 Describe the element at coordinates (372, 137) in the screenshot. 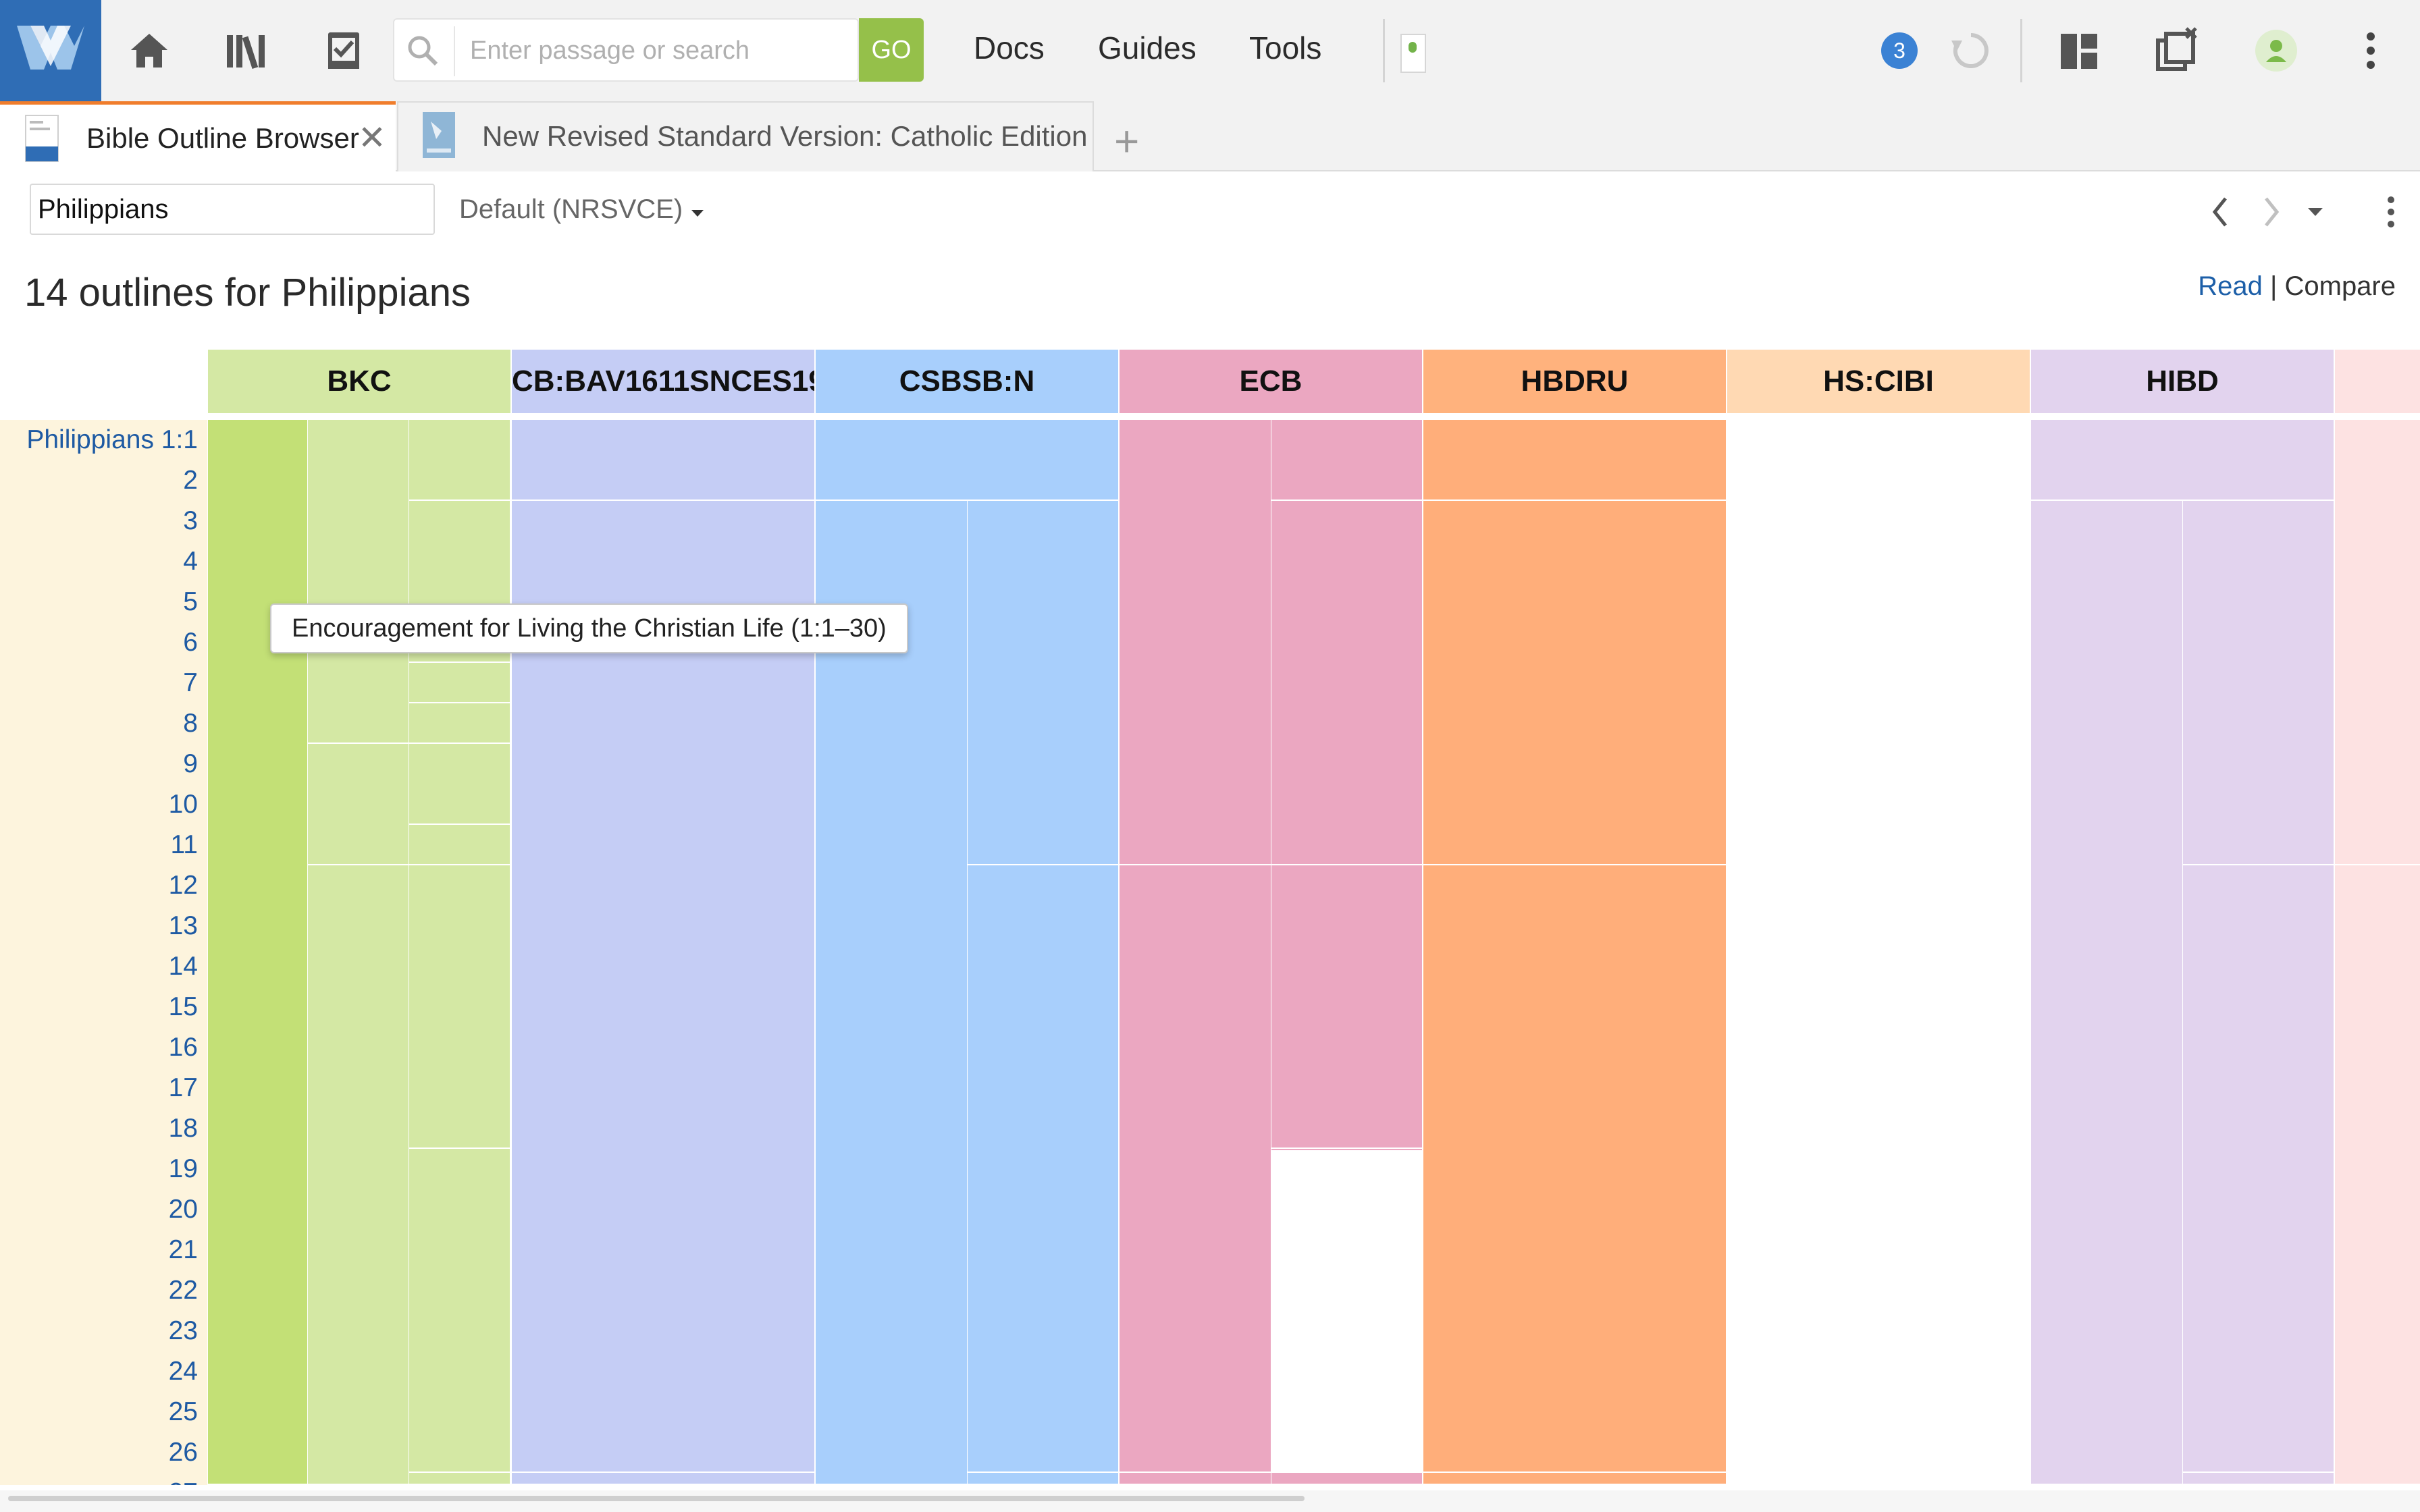

I see `close-tab-icon: ✕` at that location.